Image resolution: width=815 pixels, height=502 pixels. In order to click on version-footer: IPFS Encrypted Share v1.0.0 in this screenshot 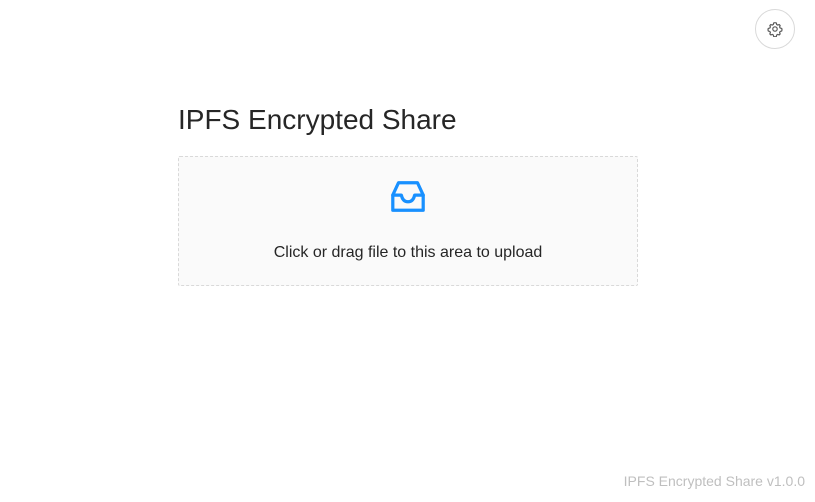, I will do `click(714, 481)`.